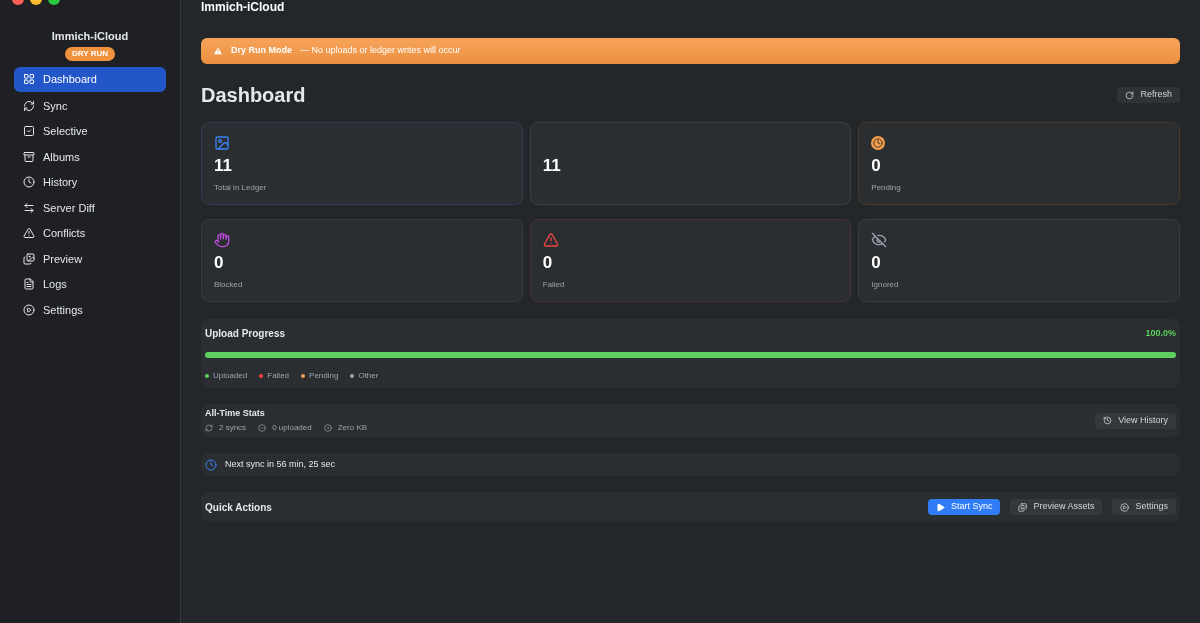 This screenshot has width=1200, height=623. What do you see at coordinates (90, 79) in the screenshot?
I see `sidebar-item: Dashboard` at bounding box center [90, 79].